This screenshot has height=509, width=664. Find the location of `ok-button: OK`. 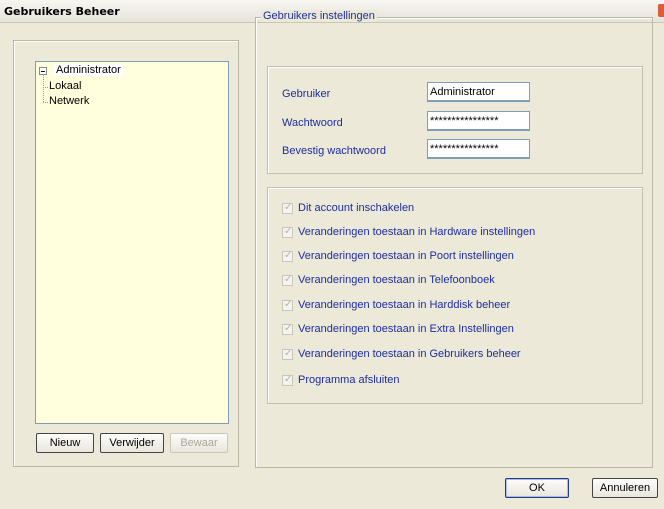

ok-button: OK is located at coordinates (537, 488).